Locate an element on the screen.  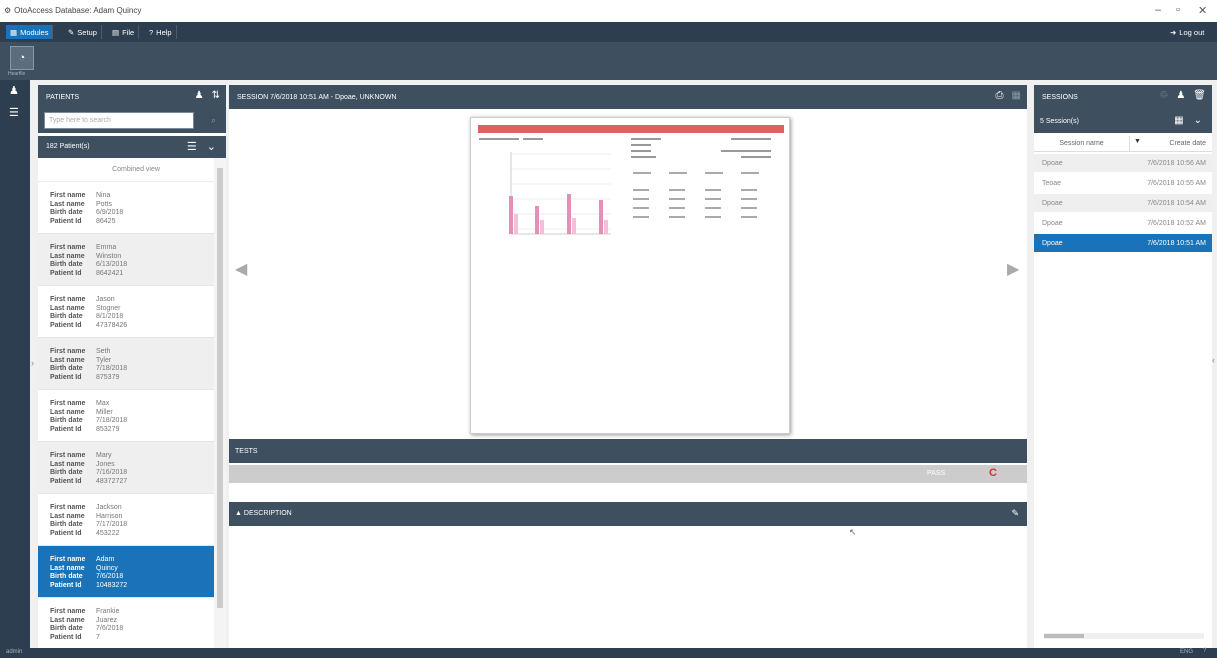
add-session-icon: ♟ is located at coordinates (1180, 95).